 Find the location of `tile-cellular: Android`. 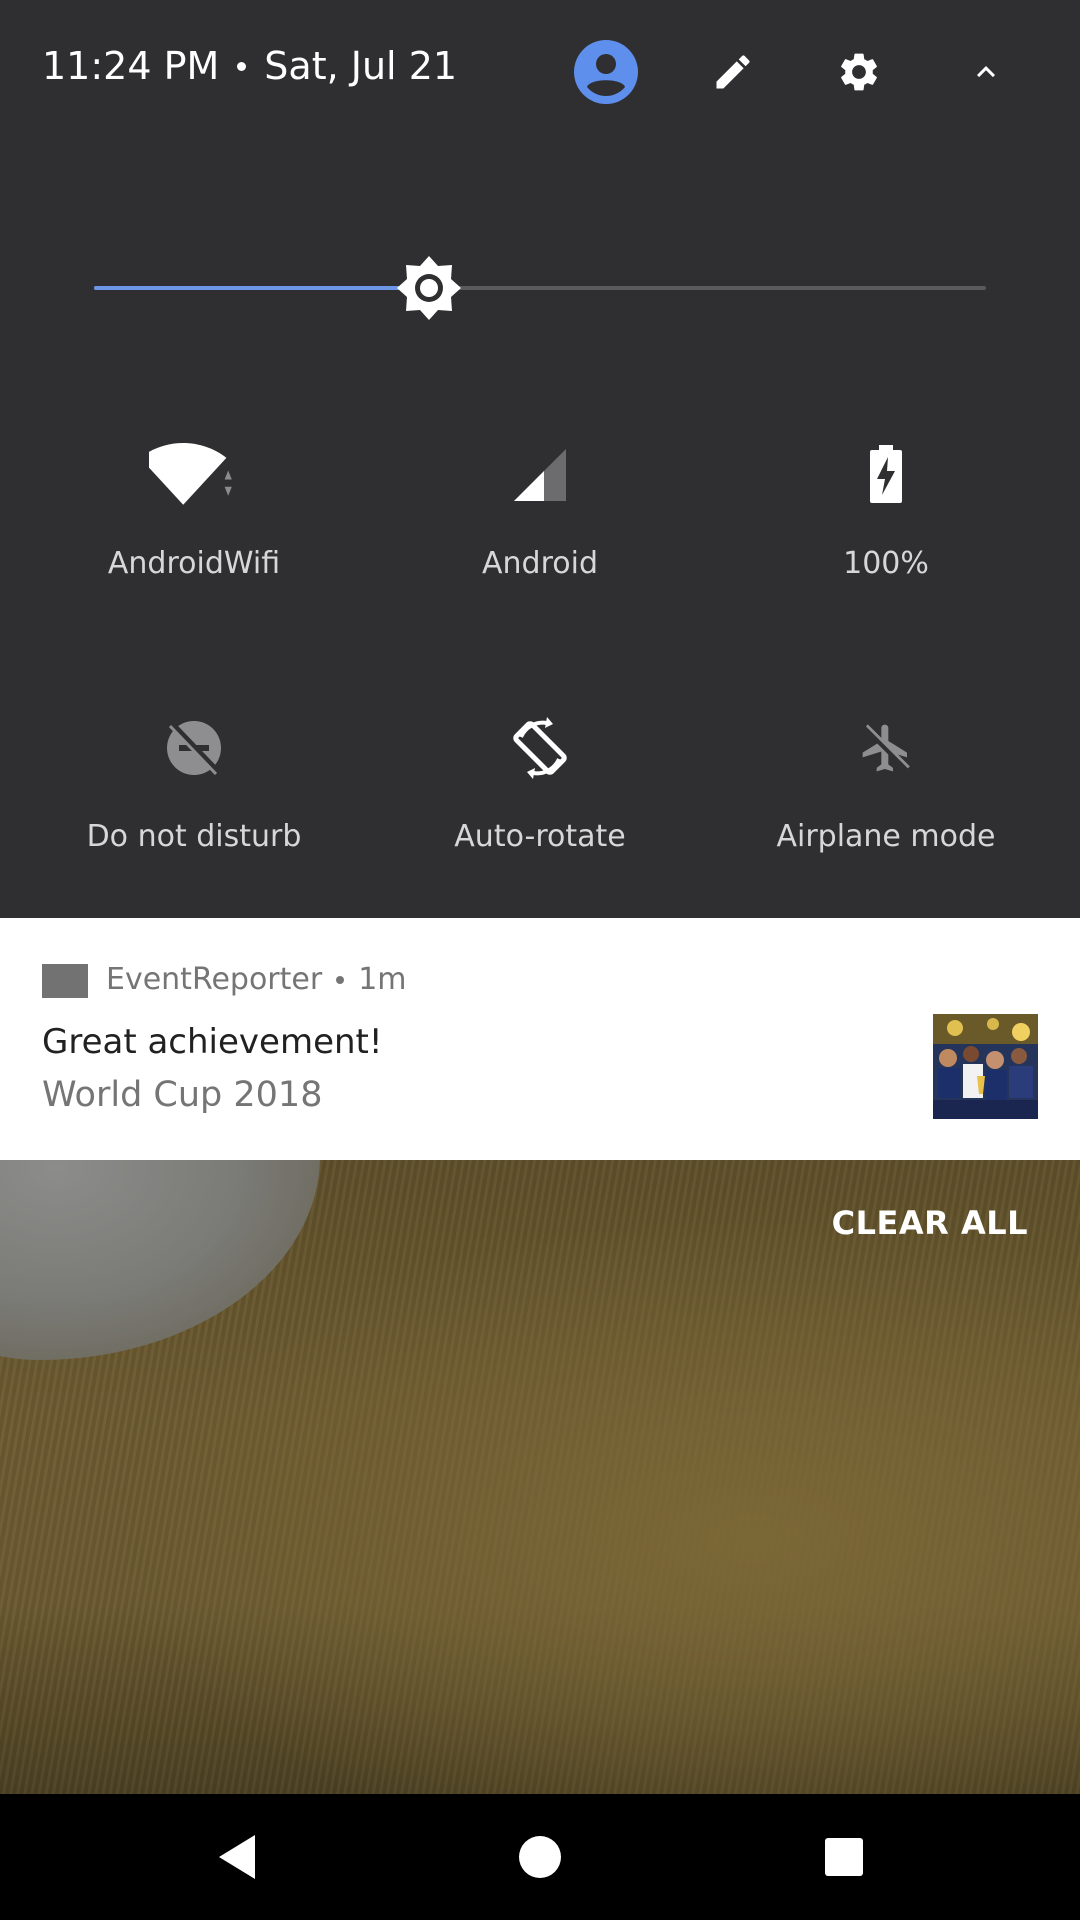

tile-cellular: Android is located at coordinates (540, 530).